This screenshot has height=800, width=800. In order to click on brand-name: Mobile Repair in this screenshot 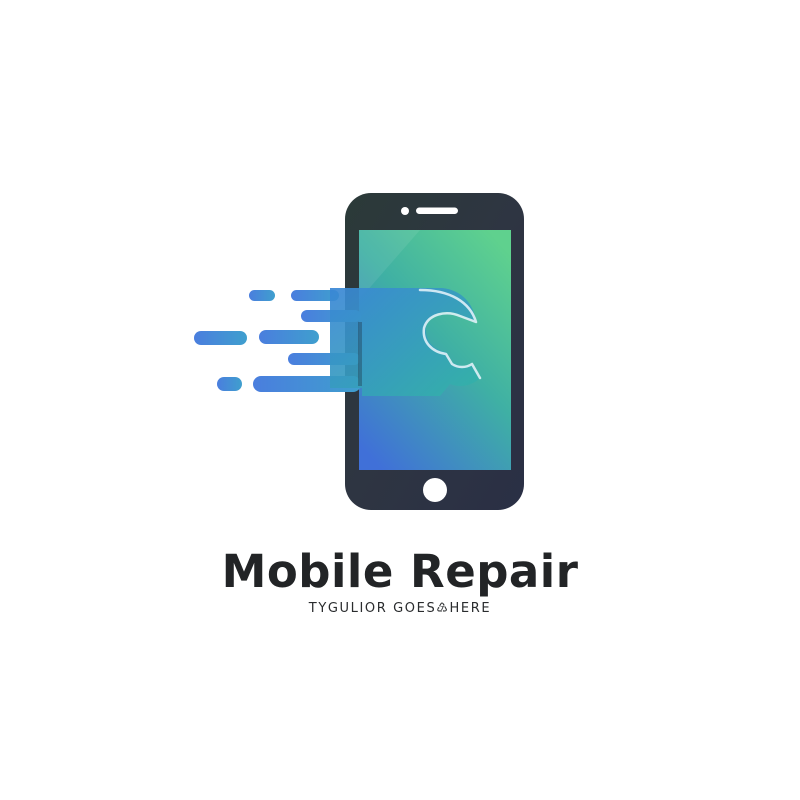, I will do `click(400, 571)`.